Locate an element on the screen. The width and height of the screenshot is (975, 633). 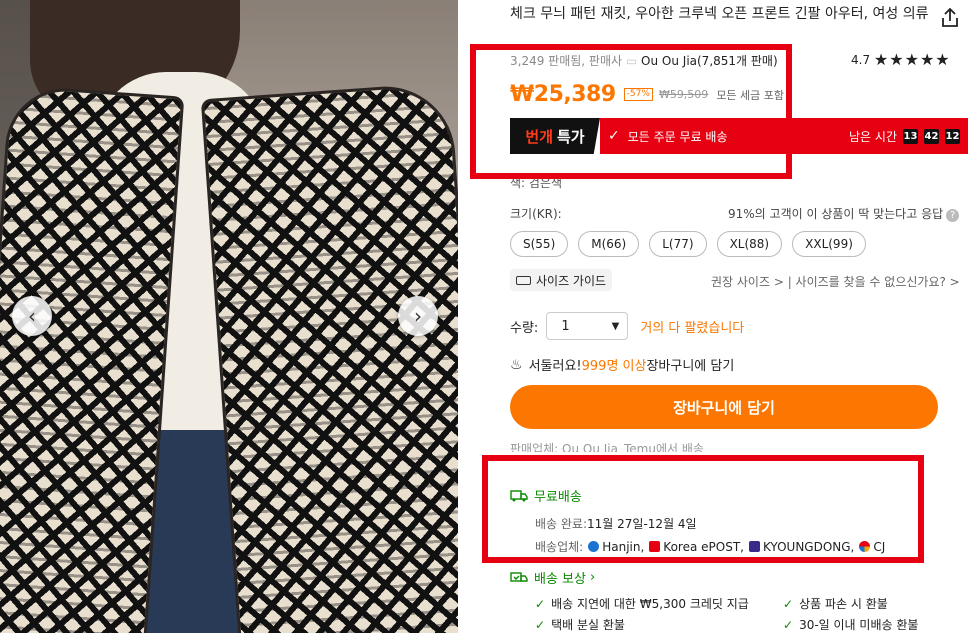
quantity-label: 수량: is located at coordinates (524, 328).